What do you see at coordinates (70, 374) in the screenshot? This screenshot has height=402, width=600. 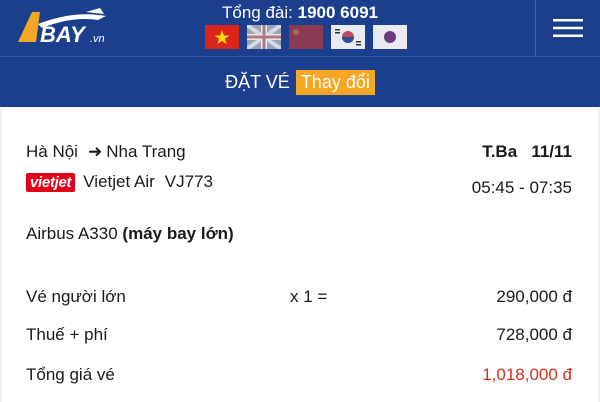 I see `total-label: Tổng giá vé` at bounding box center [70, 374].